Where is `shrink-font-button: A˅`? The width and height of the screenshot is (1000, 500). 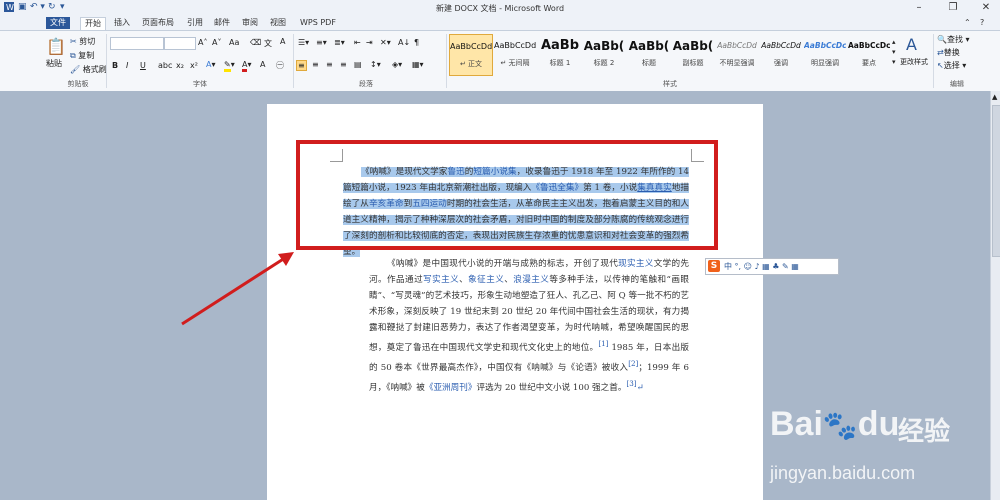 shrink-font-button: A˅ is located at coordinates (216, 42).